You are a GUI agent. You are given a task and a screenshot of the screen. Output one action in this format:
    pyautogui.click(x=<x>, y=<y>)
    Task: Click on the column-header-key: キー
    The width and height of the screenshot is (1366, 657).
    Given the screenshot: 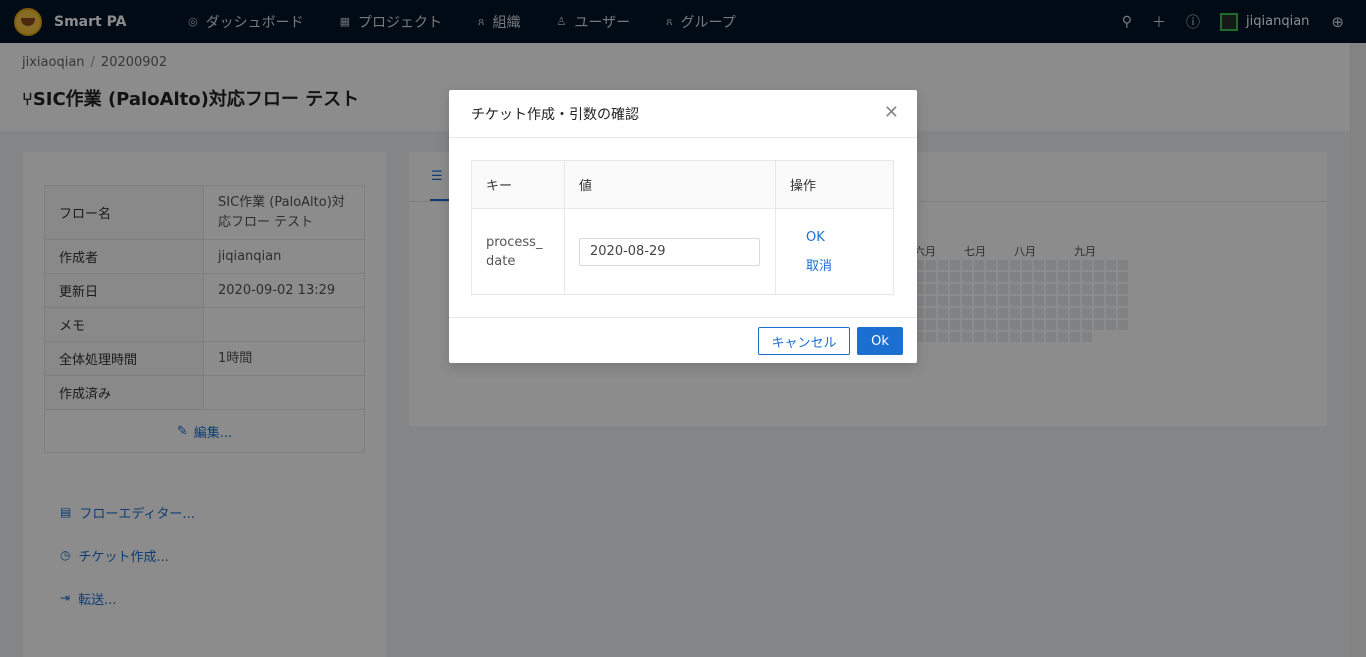 What is the action you would take?
    pyautogui.click(x=518, y=184)
    